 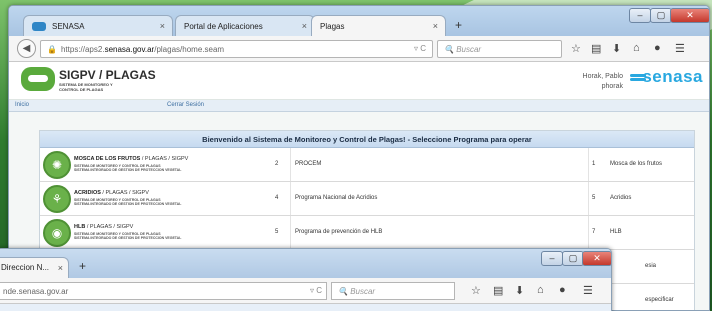 What do you see at coordinates (57, 165) in the screenshot?
I see `fly-icon: ✺` at bounding box center [57, 165].